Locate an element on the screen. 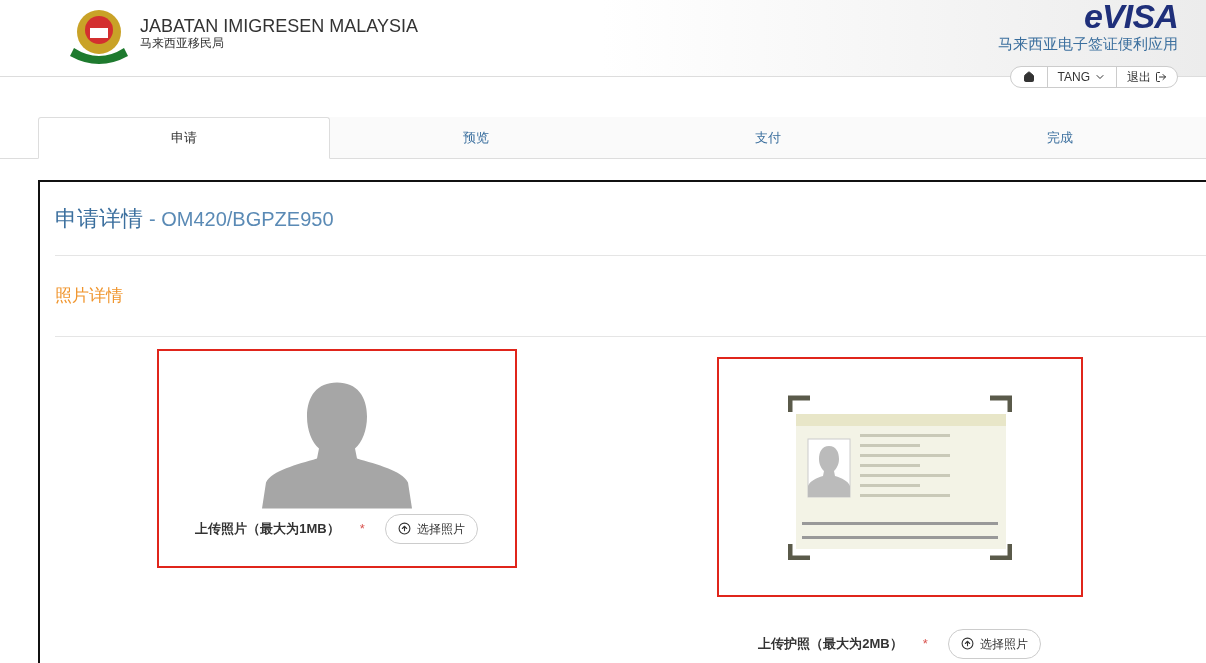 The image size is (1206, 663). logout-button: 退出 is located at coordinates (1147, 77).